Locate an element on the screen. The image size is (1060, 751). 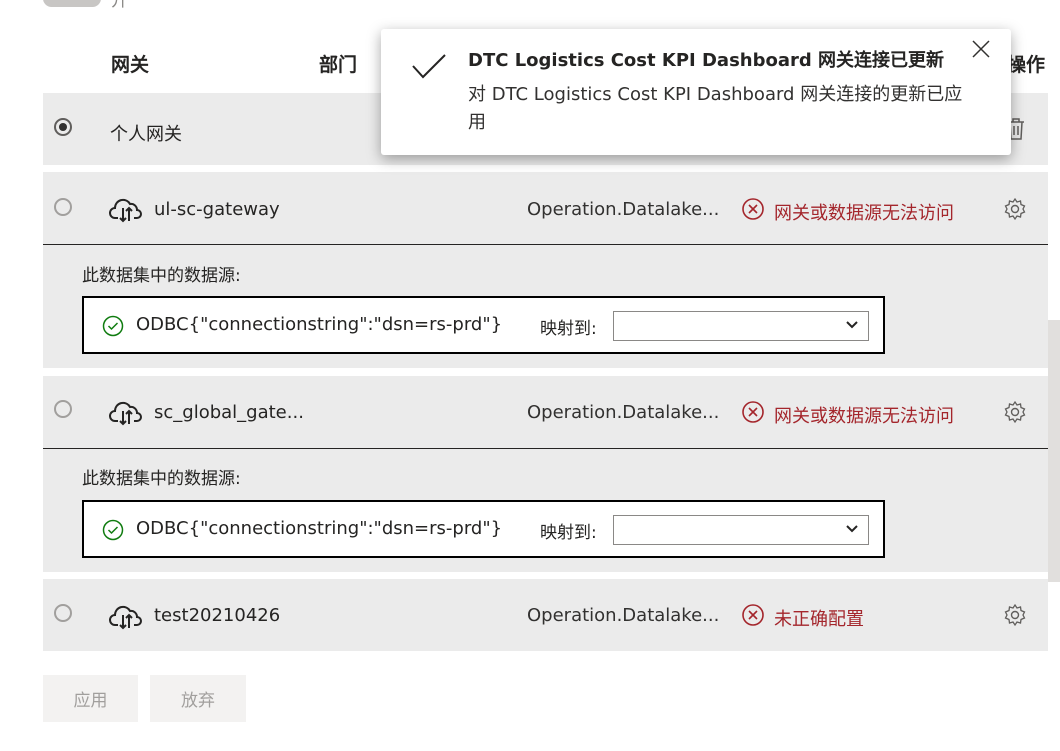
gateway-name: ul-sc-gateway is located at coordinates (217, 209).